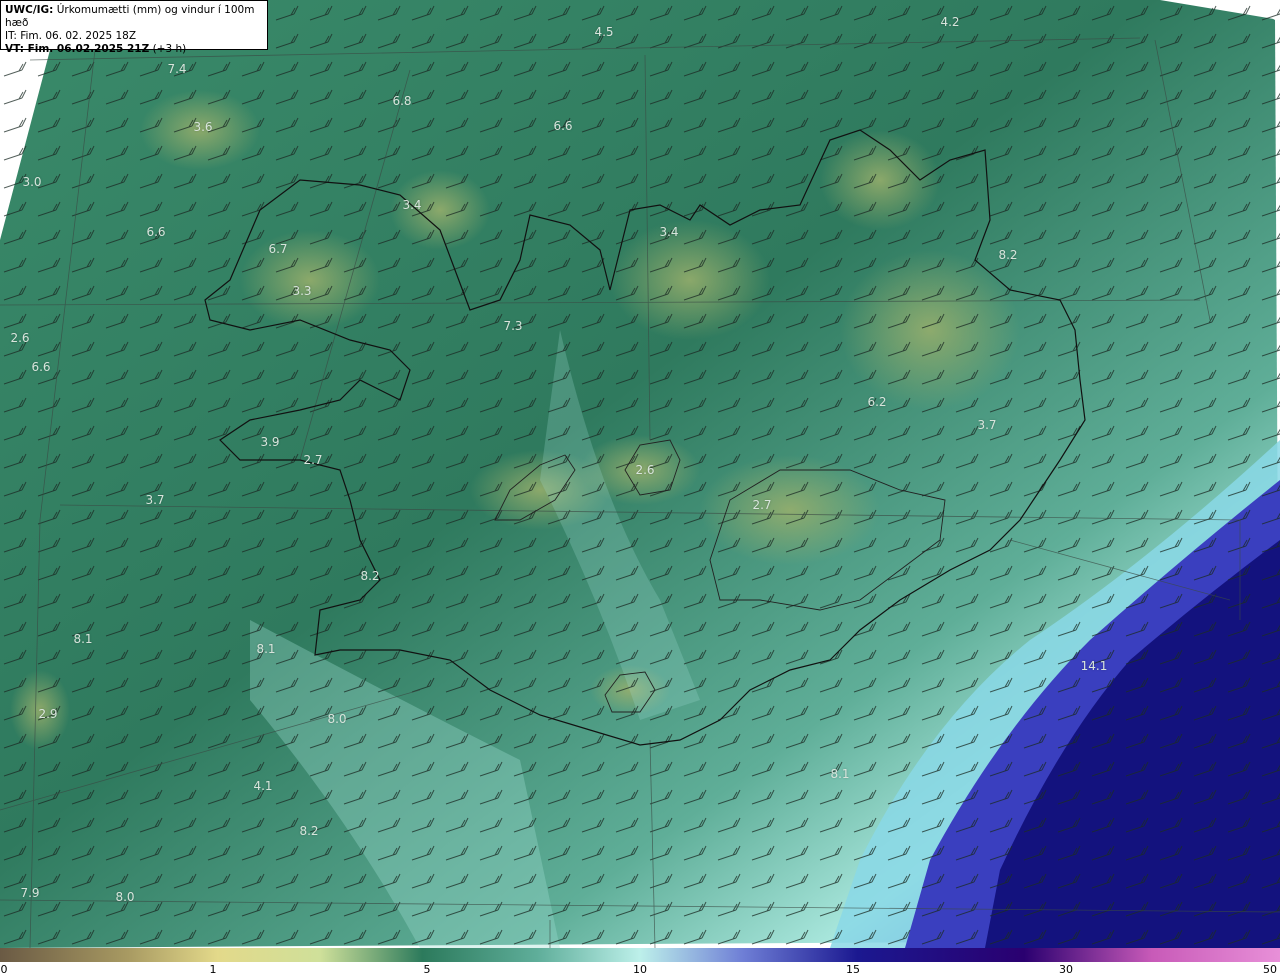 The width and height of the screenshot is (1280, 978). What do you see at coordinates (29, 10) in the screenshot?
I see `title-model: UWC/IG:` at bounding box center [29, 10].